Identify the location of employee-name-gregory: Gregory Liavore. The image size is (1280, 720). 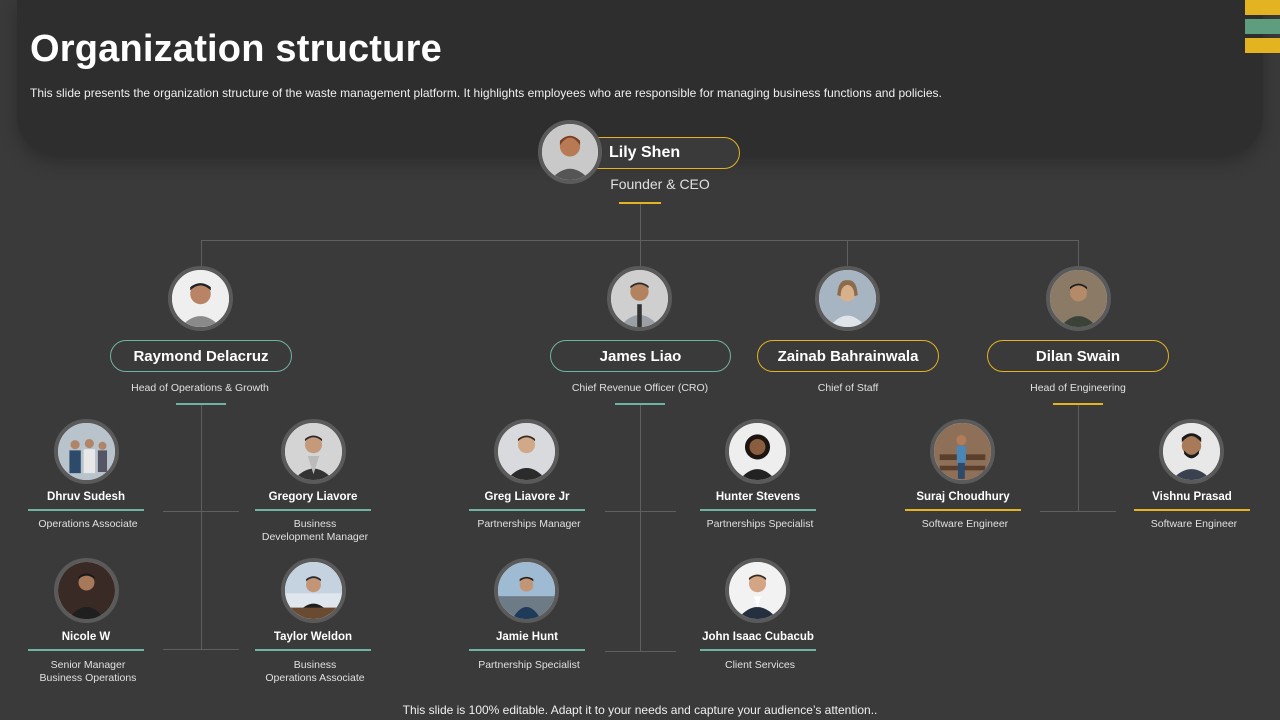
(313, 497).